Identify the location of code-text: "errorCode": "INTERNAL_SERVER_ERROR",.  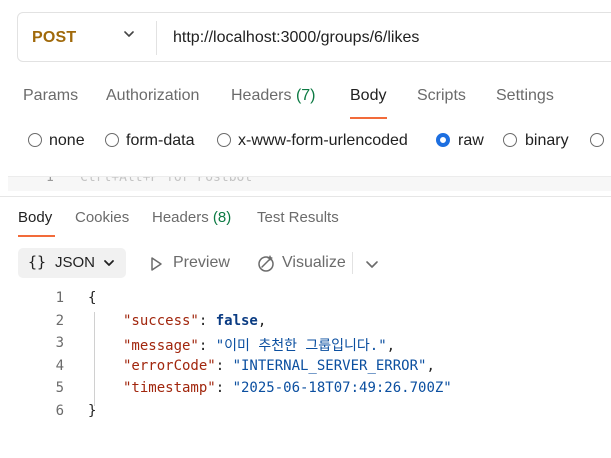
(279, 366).